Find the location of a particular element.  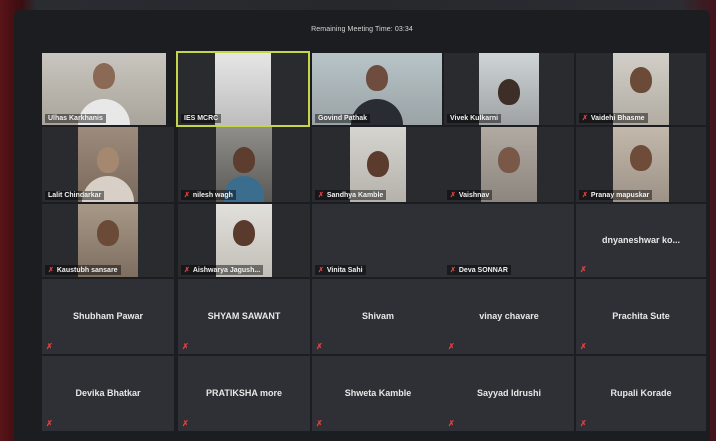

participant-name-tile: PRATIKSHA more ✗ is located at coordinates (244, 393).